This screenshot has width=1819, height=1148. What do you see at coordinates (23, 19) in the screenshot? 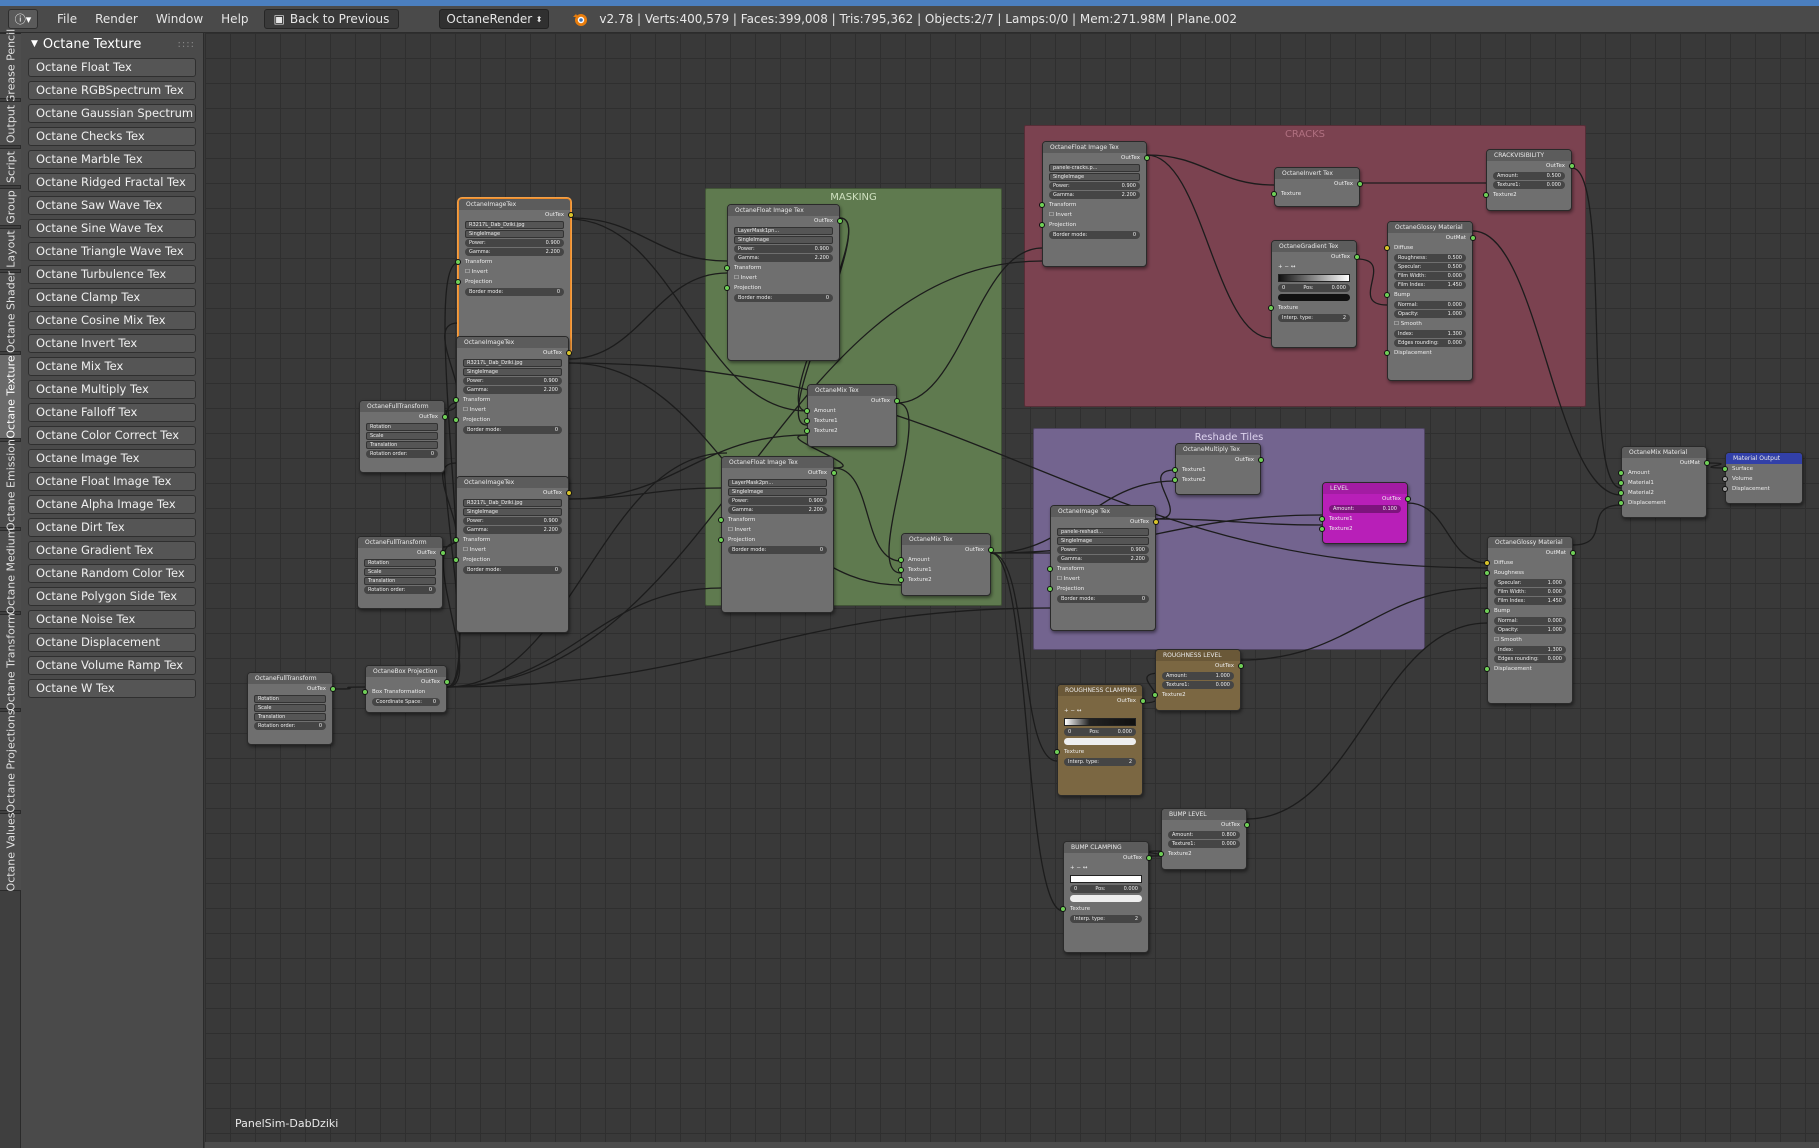
I see `editor-type-button: ⓘ▾` at bounding box center [23, 19].